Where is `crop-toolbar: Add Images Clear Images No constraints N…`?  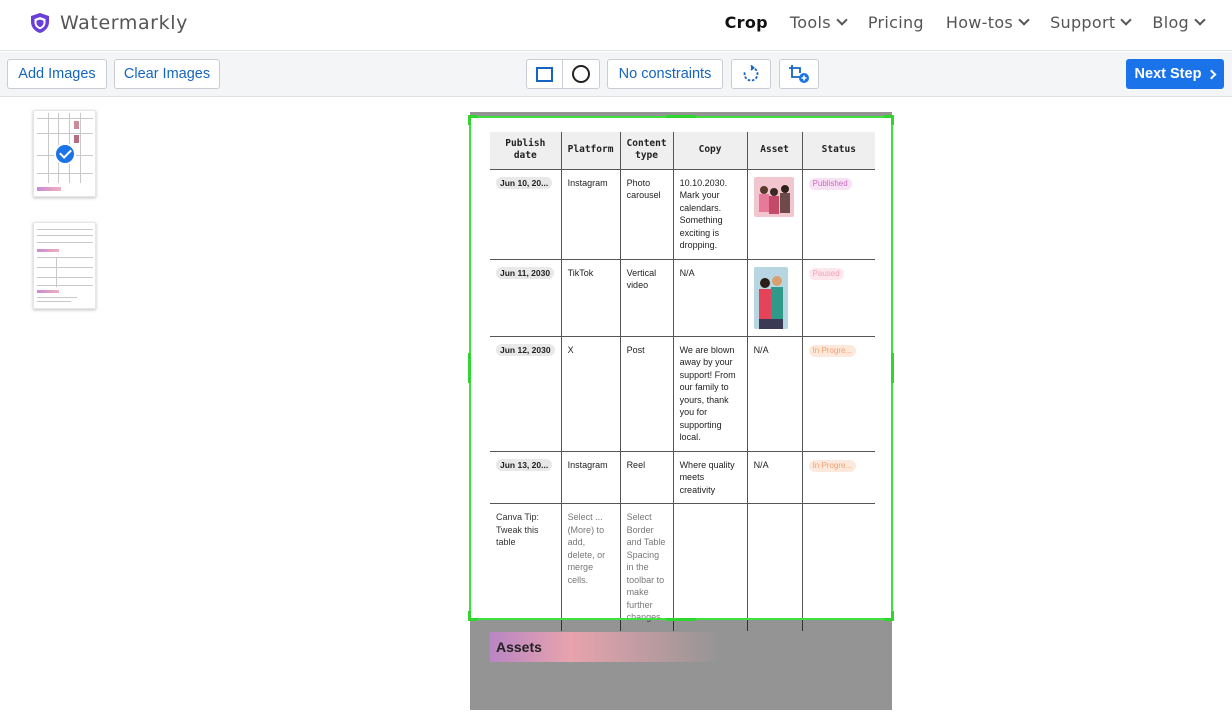
crop-toolbar: Add Images Clear Images No constraints N… is located at coordinates (616, 74).